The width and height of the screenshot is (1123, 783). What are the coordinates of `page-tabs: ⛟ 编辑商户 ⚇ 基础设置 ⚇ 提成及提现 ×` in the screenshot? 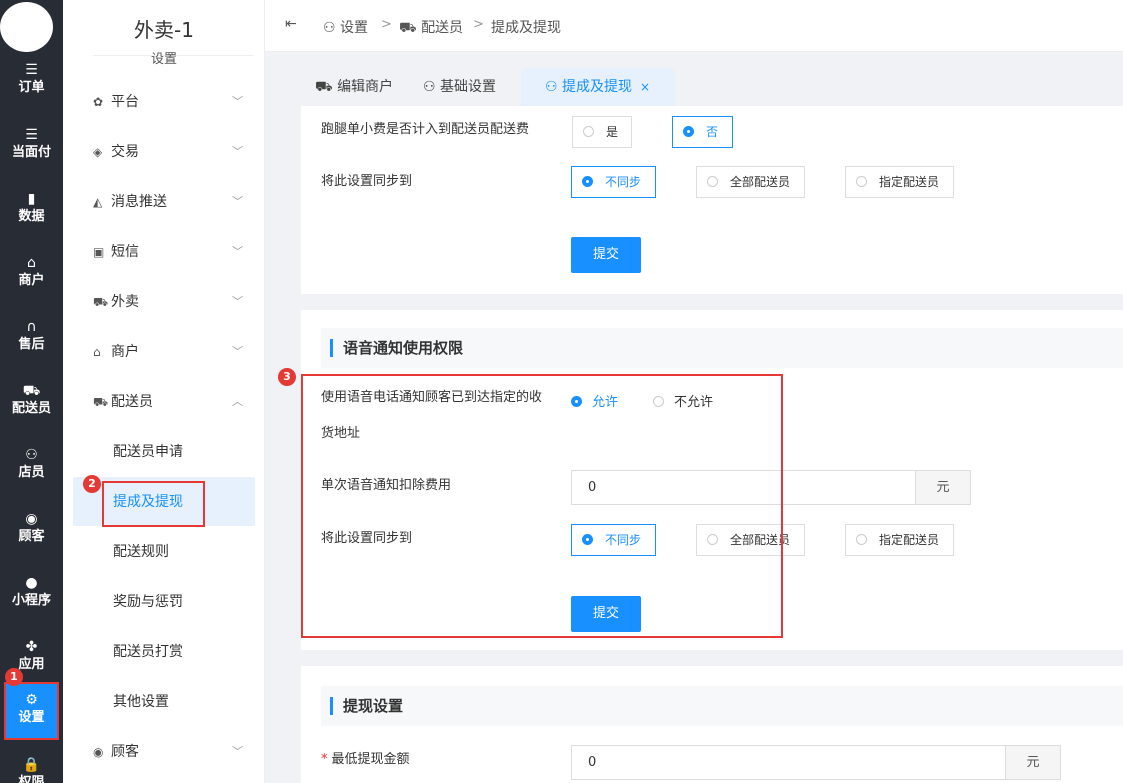 It's located at (694, 79).